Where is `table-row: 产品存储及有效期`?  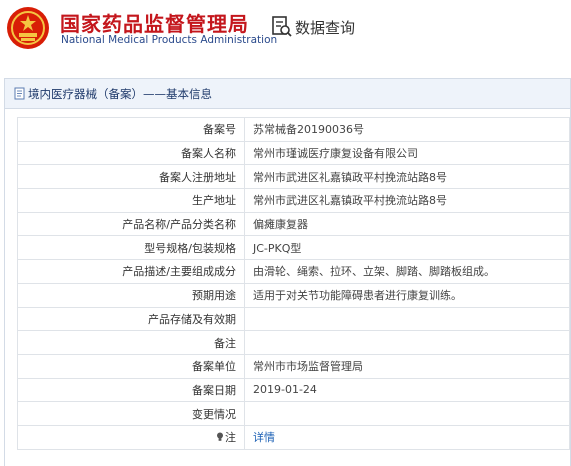 table-row: 产品存储及有效期 is located at coordinates (293, 319).